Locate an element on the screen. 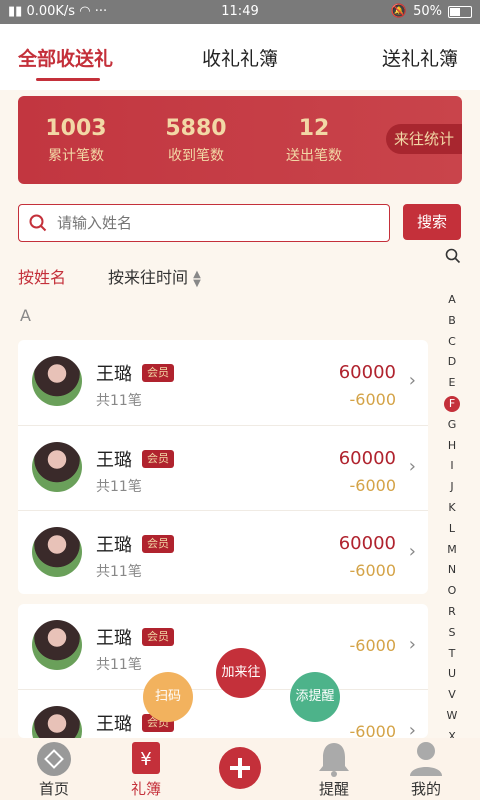 Image resolution: width=480 pixels, height=800 pixels. alphabet-letter: A is located at coordinates (452, 300).